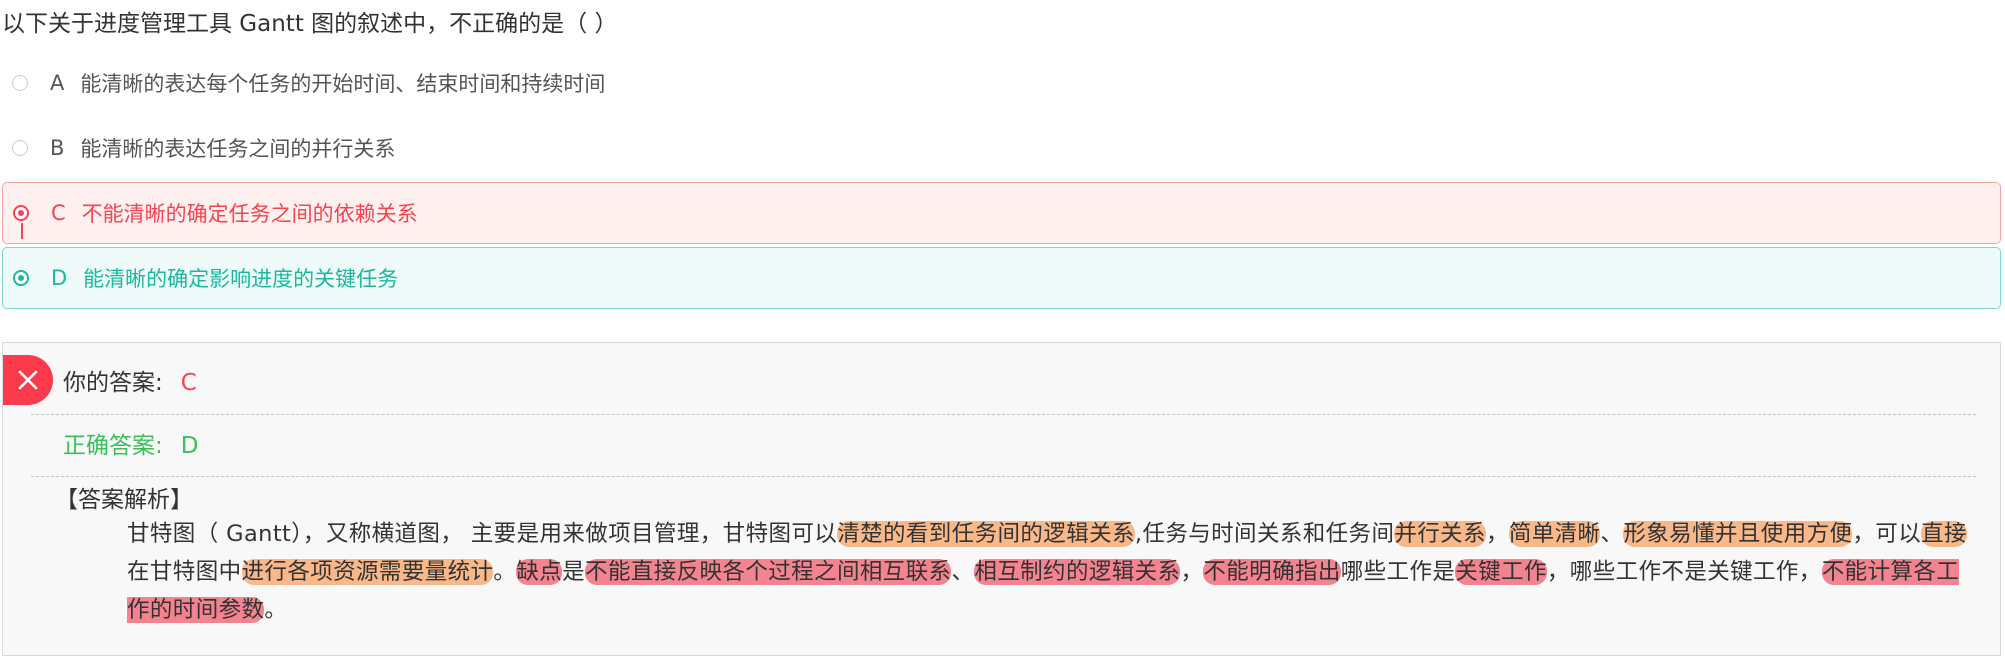  What do you see at coordinates (113, 446) in the screenshot?
I see `correct-answer-label: 正确答案:` at bounding box center [113, 446].